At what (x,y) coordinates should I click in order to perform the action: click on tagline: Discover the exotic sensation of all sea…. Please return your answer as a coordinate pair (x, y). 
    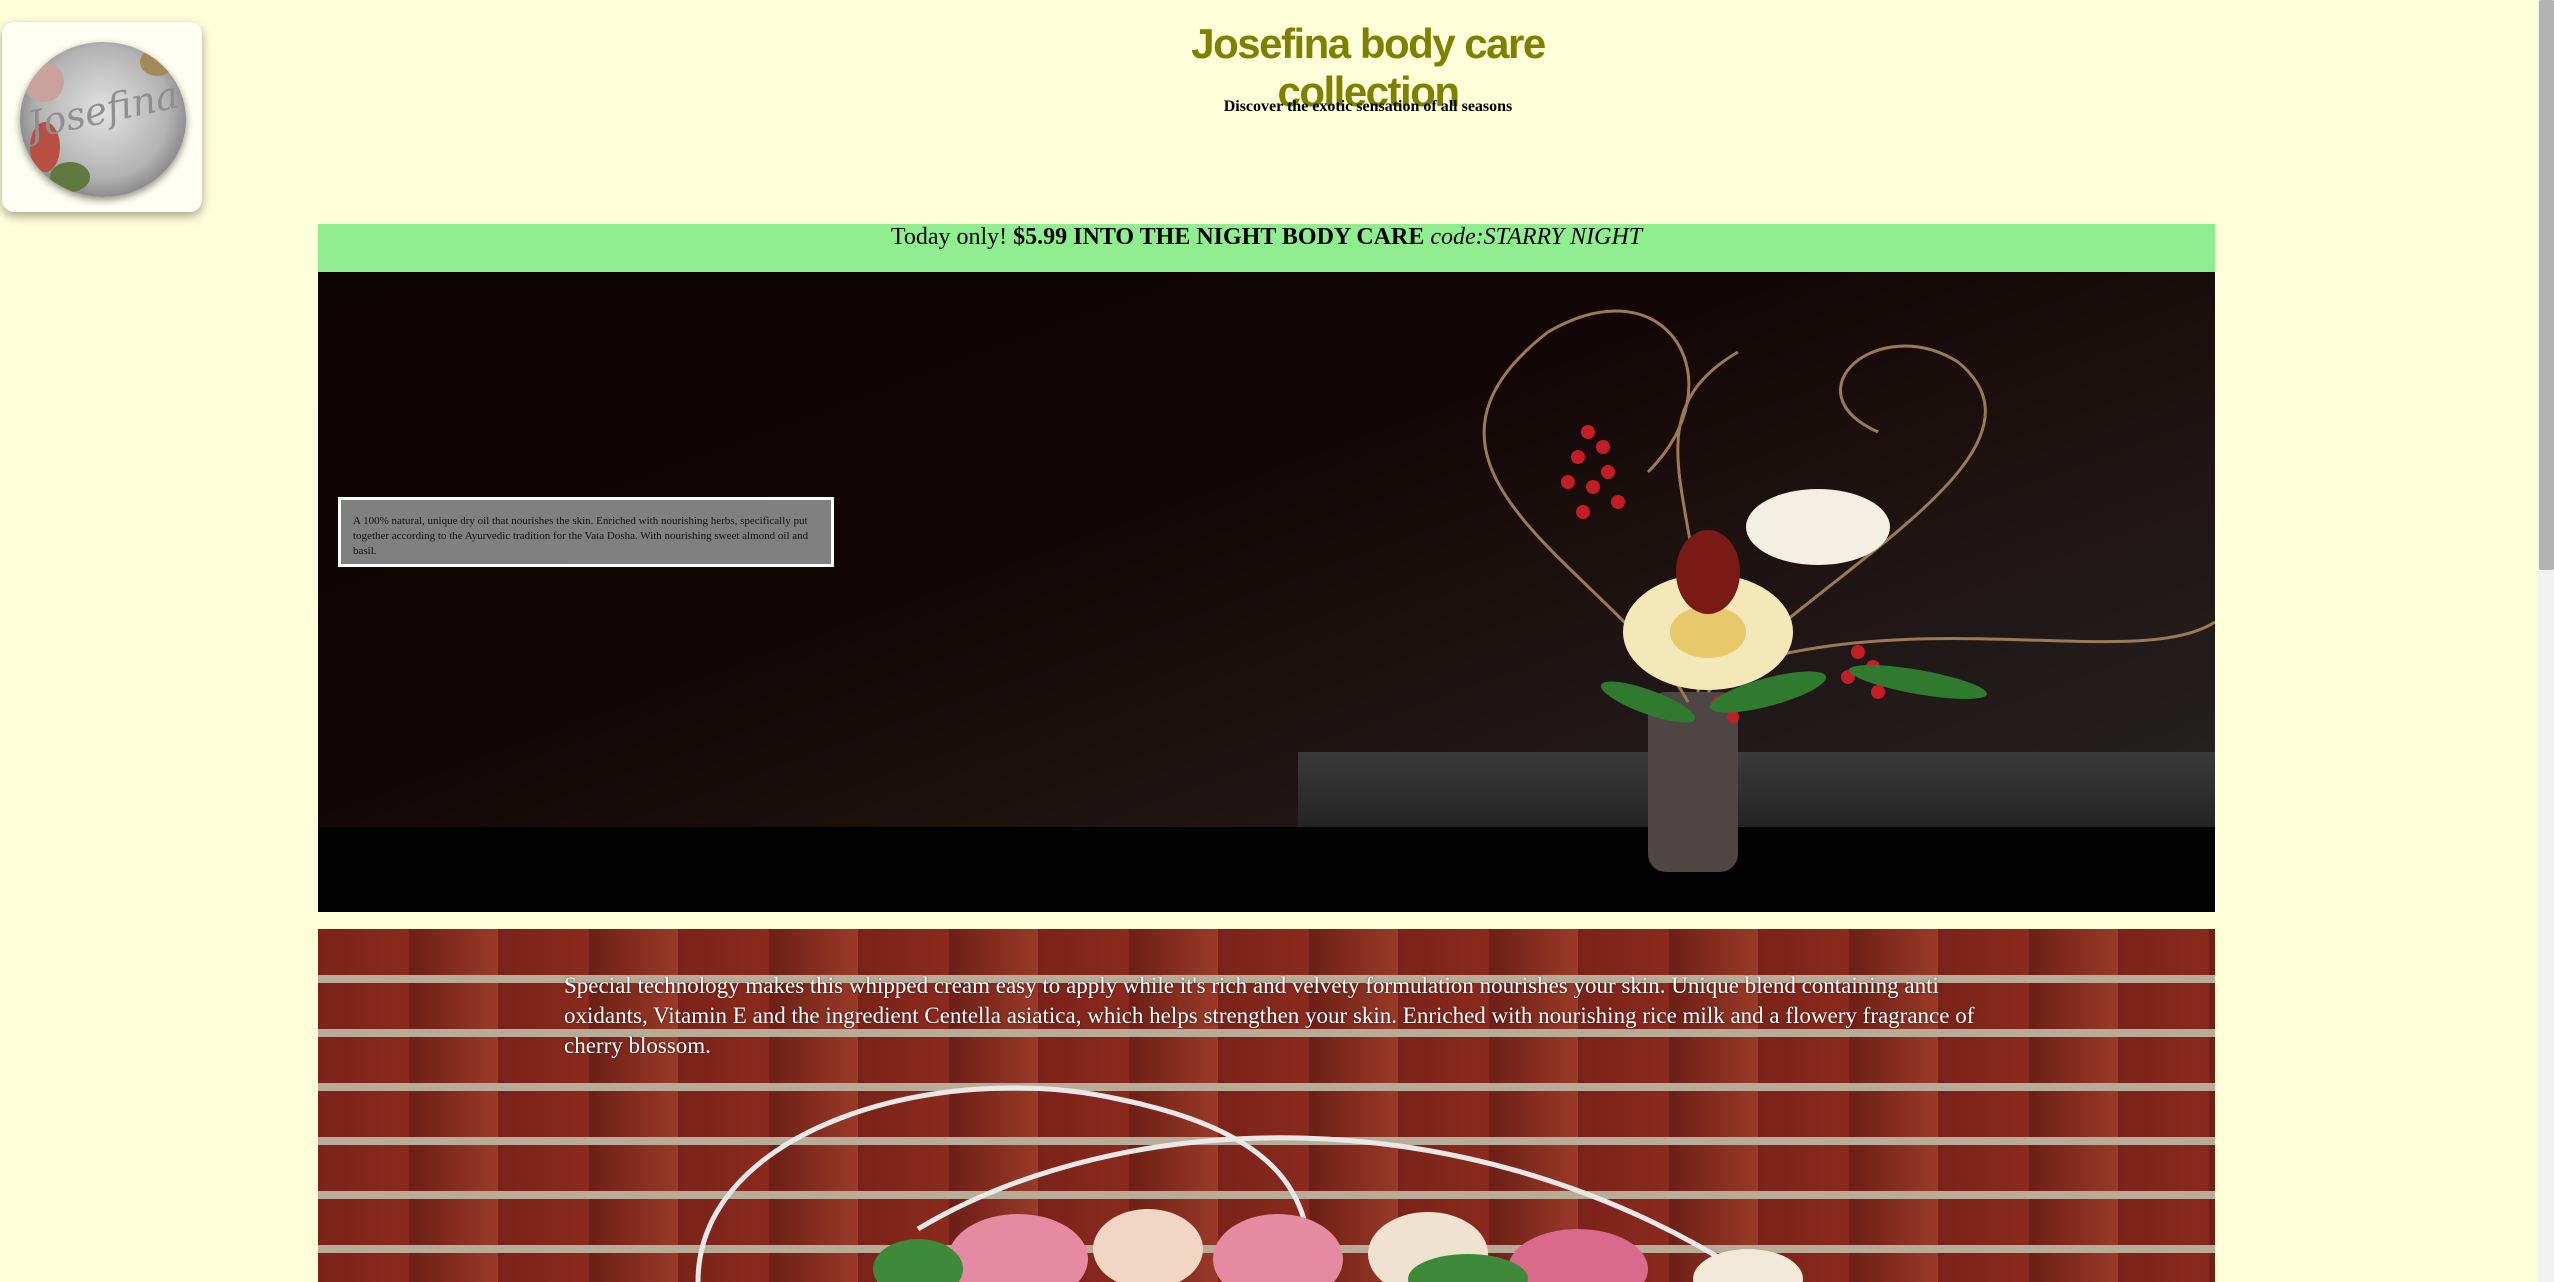
    Looking at the image, I should click on (1368, 106).